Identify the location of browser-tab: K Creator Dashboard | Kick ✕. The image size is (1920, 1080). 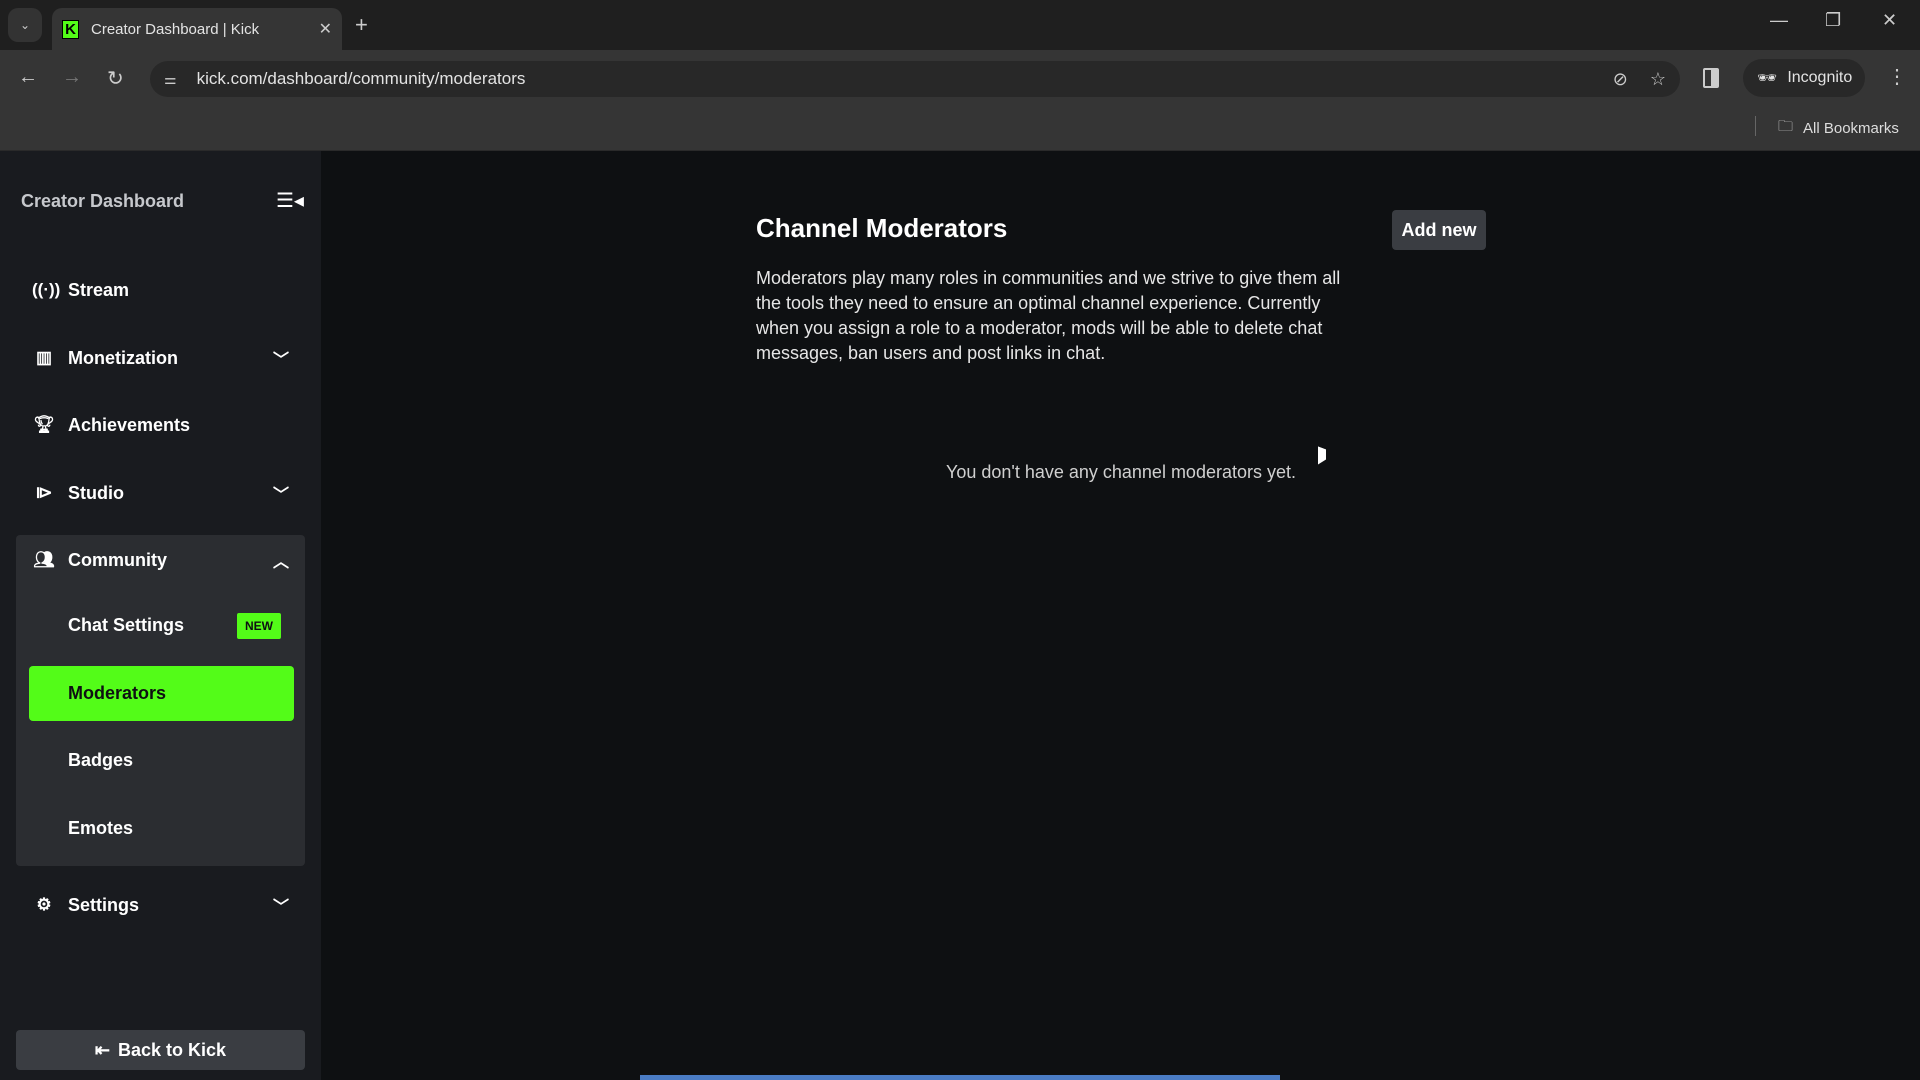
(197, 29).